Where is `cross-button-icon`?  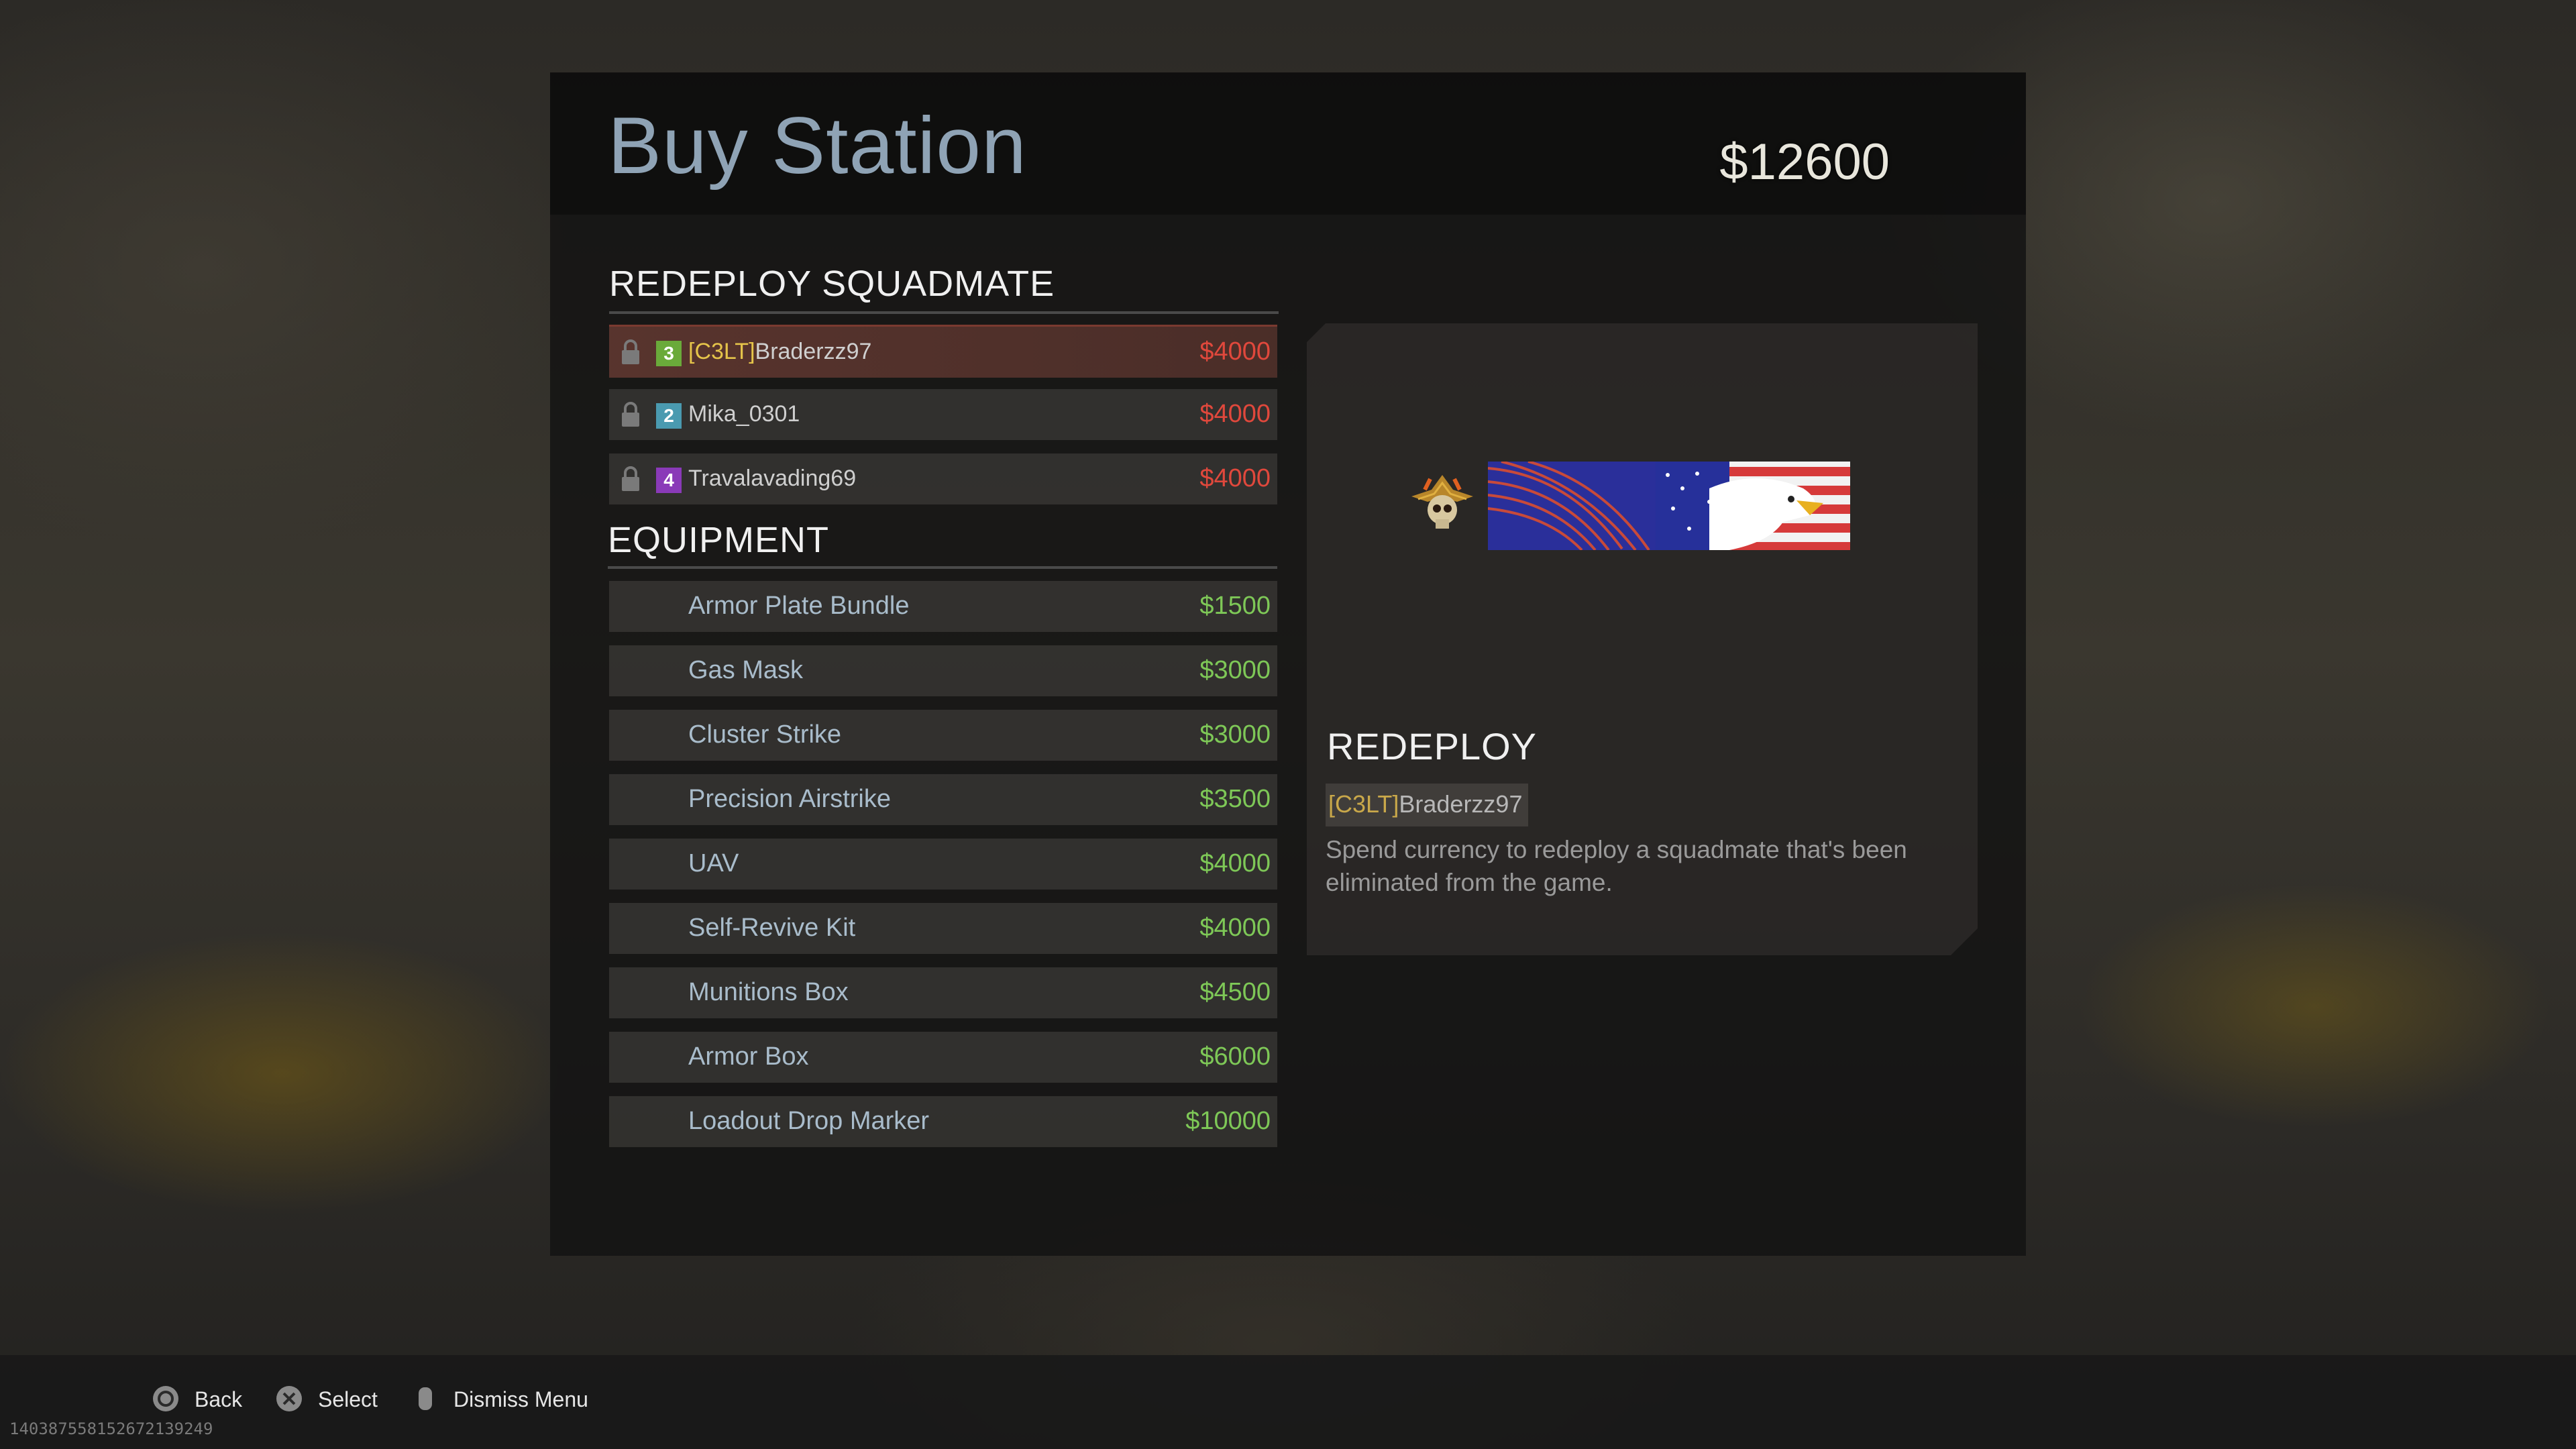
cross-button-icon is located at coordinates (289, 1398).